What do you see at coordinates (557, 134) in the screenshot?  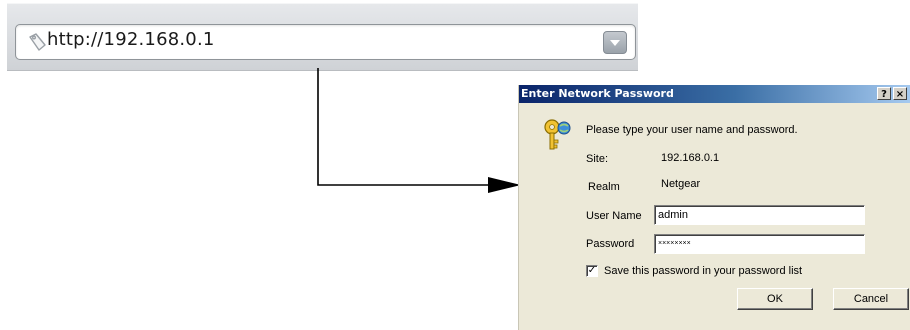 I see `key-icon` at bounding box center [557, 134].